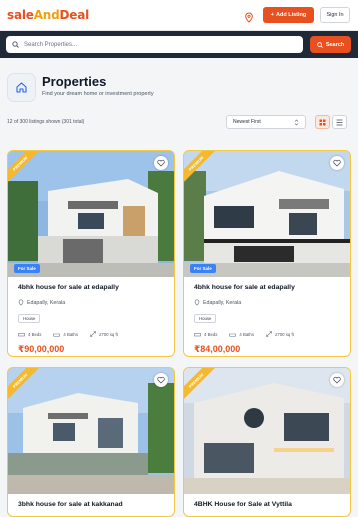 The height and width of the screenshot is (517, 358). What do you see at coordinates (296, 122) in the screenshot?
I see `chevron-updown-icon` at bounding box center [296, 122].